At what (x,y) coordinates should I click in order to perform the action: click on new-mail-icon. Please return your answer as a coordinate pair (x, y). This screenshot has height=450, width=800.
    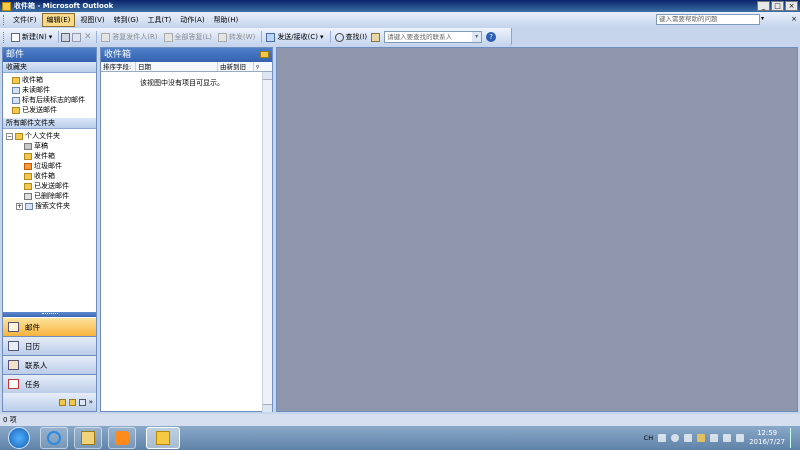
    Looking at the image, I should click on (15, 37).